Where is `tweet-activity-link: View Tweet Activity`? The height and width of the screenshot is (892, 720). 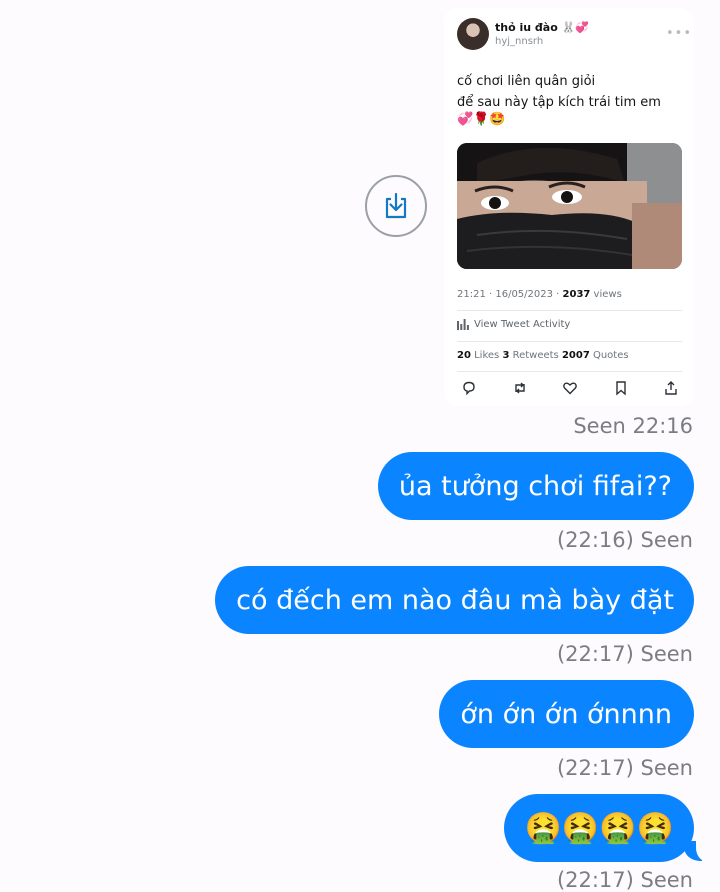 tweet-activity-link: View Tweet Activity is located at coordinates (513, 324).